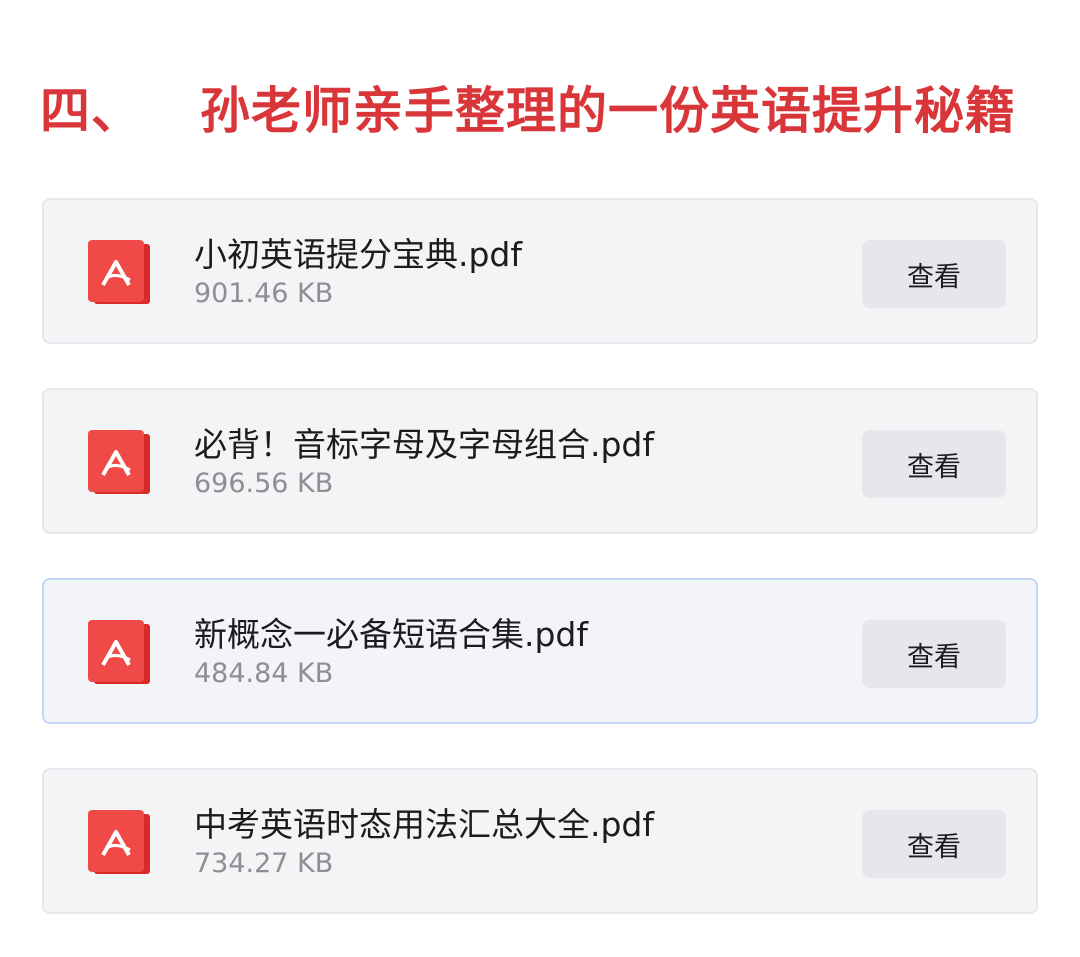 The height and width of the screenshot is (957, 1080). I want to click on file-size: 696.56 KB, so click(264, 483).